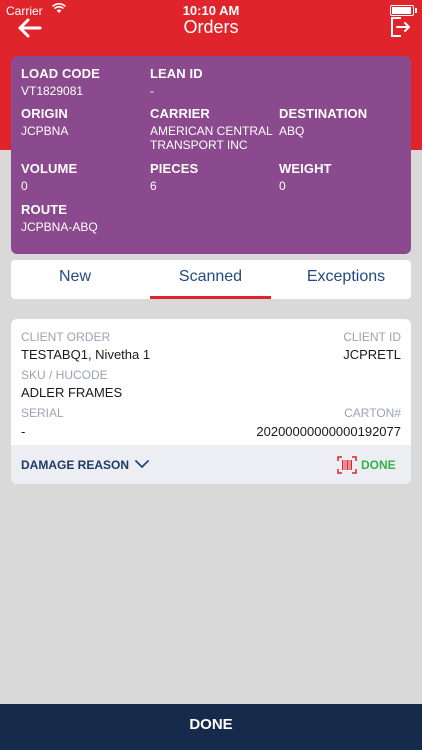 The height and width of the screenshot is (750, 422). I want to click on client-id-label: CLIENT ID, so click(372, 337).